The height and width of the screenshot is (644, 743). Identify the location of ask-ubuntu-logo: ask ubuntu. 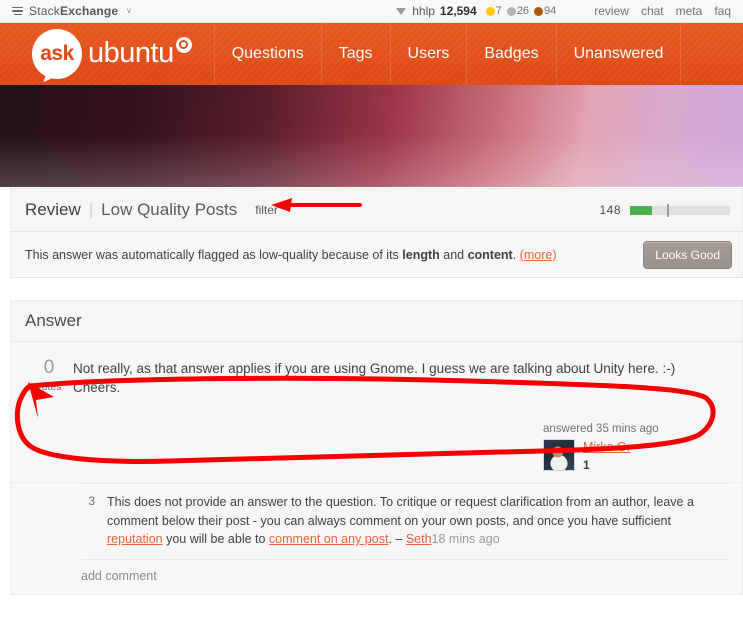
(112, 54).